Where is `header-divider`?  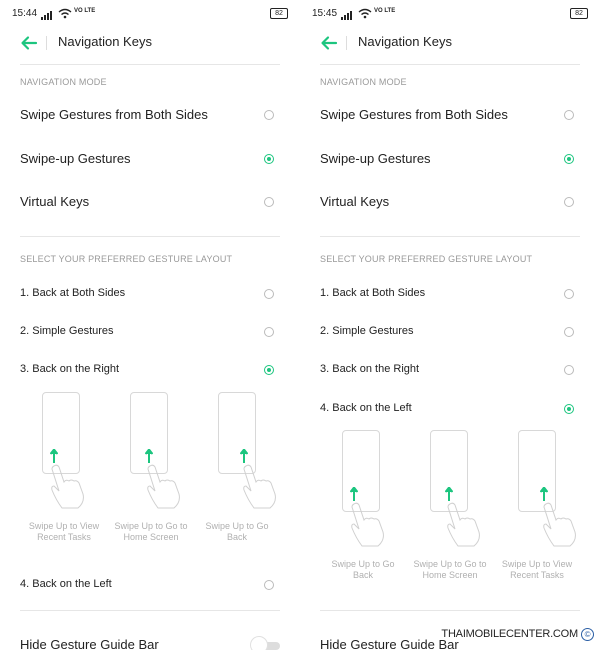 header-divider is located at coordinates (346, 43).